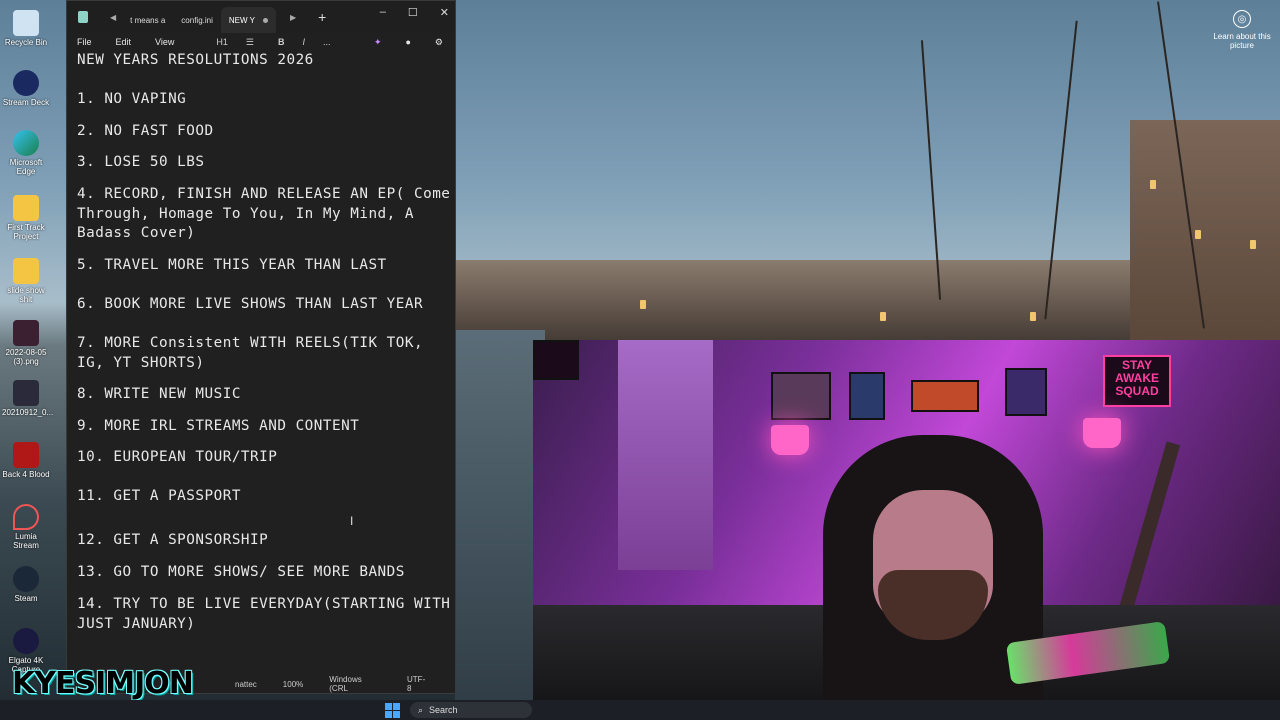 Image resolution: width=1280 pixels, height=720 pixels. Describe the element at coordinates (1242, 41) in the screenshot. I see `learn-about-picture-label: Learn about this picture` at that location.